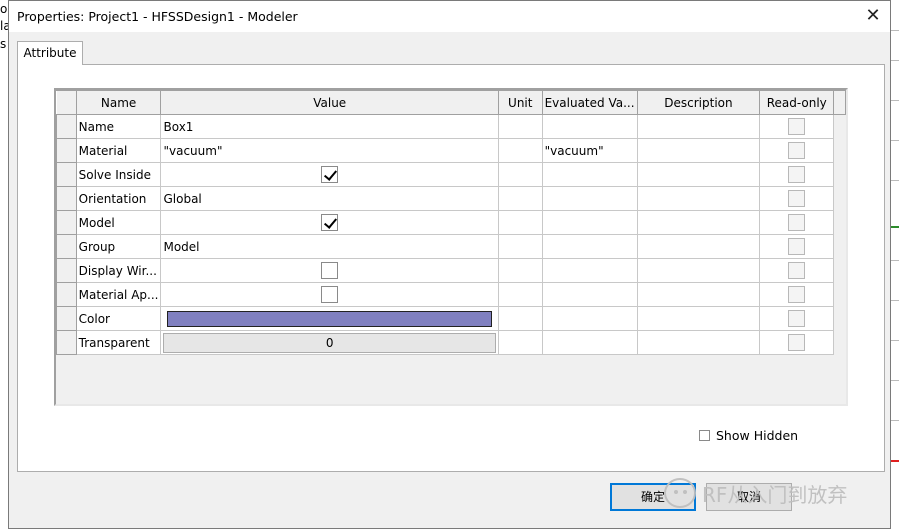 The image size is (899, 529). I want to click on table-row: Group Model, so click(451, 246).